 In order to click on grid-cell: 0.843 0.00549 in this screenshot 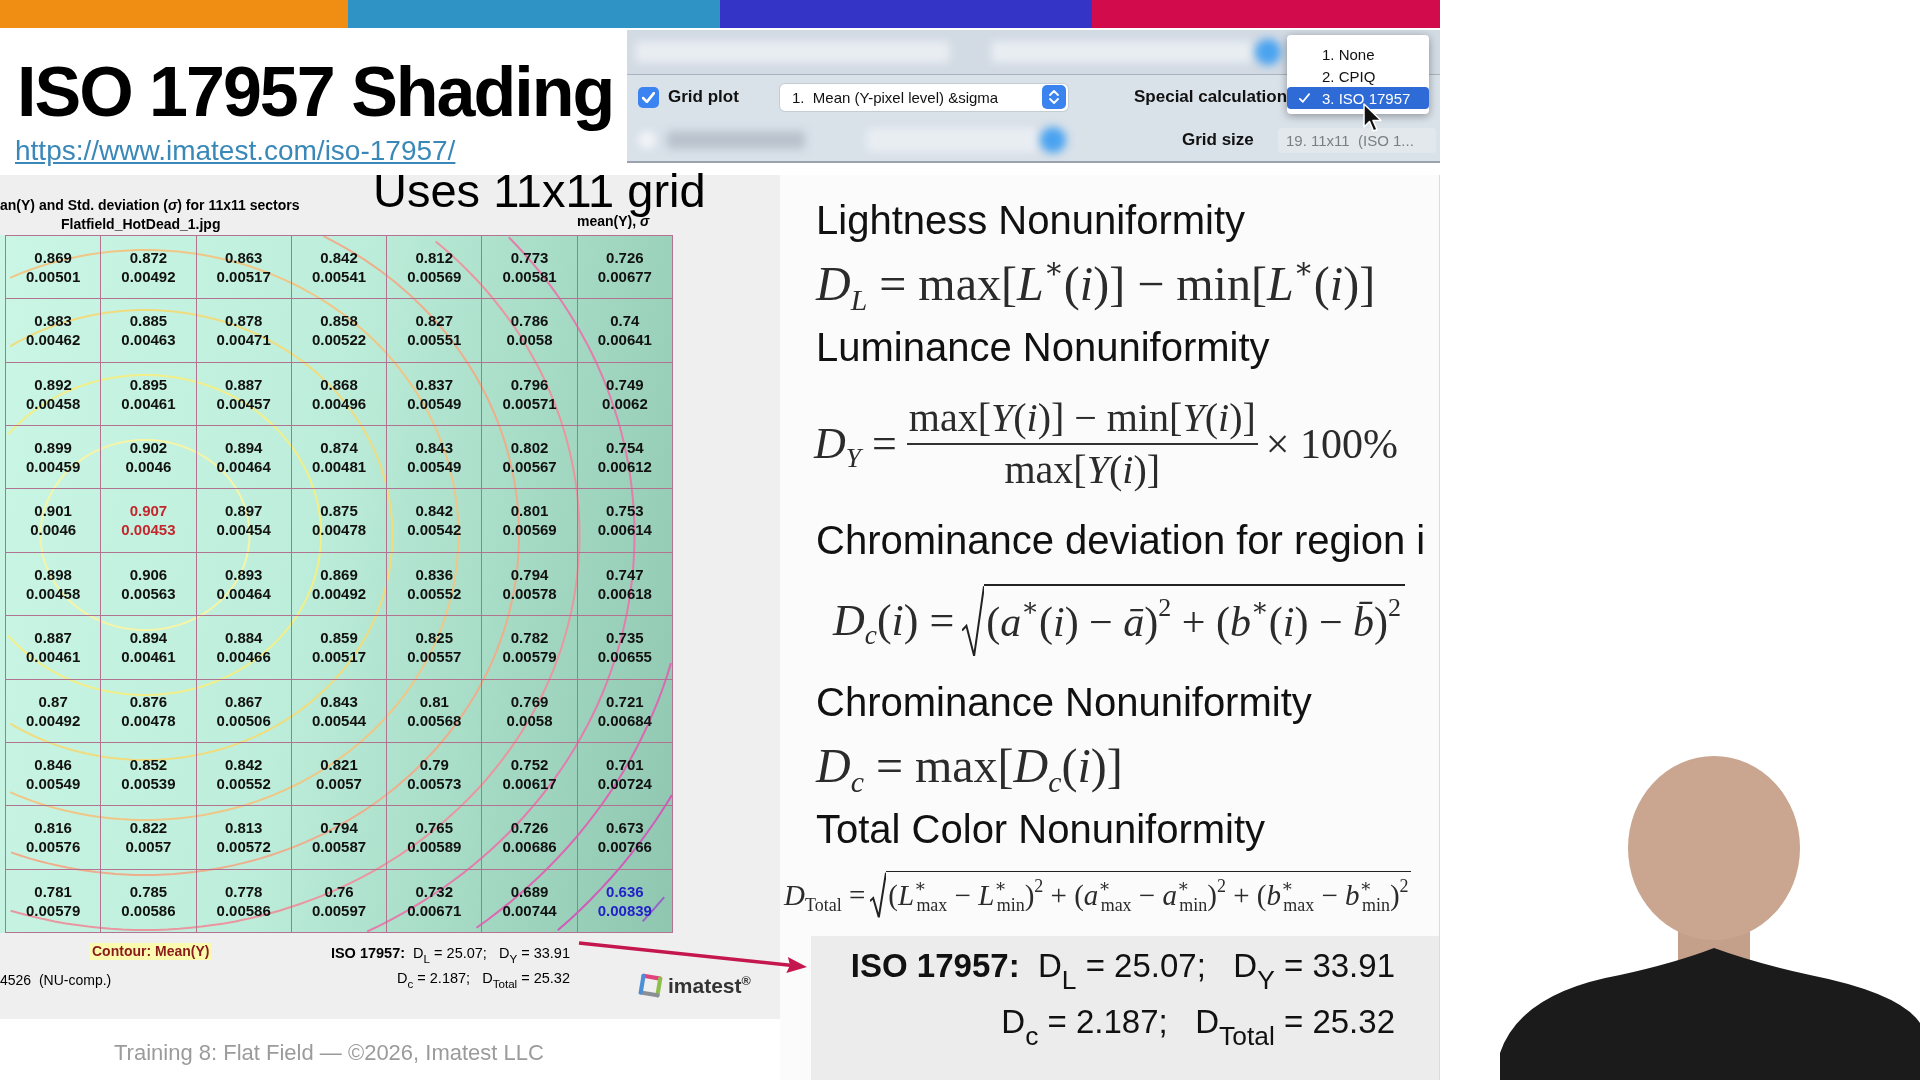, I will do `click(435, 458)`.